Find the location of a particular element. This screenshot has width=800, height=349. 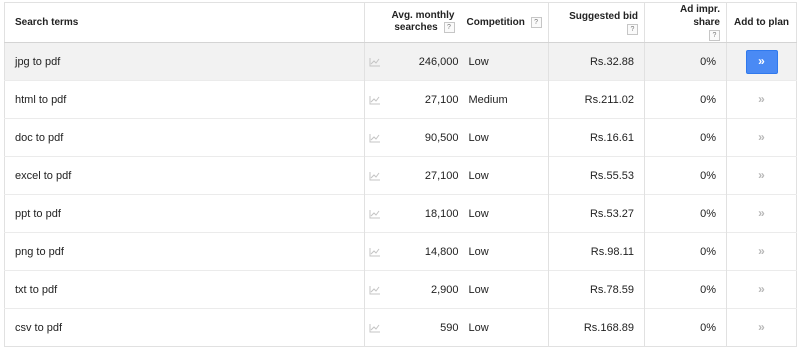

suggested-bid-cell: Rs.78.59 is located at coordinates (596, 289).